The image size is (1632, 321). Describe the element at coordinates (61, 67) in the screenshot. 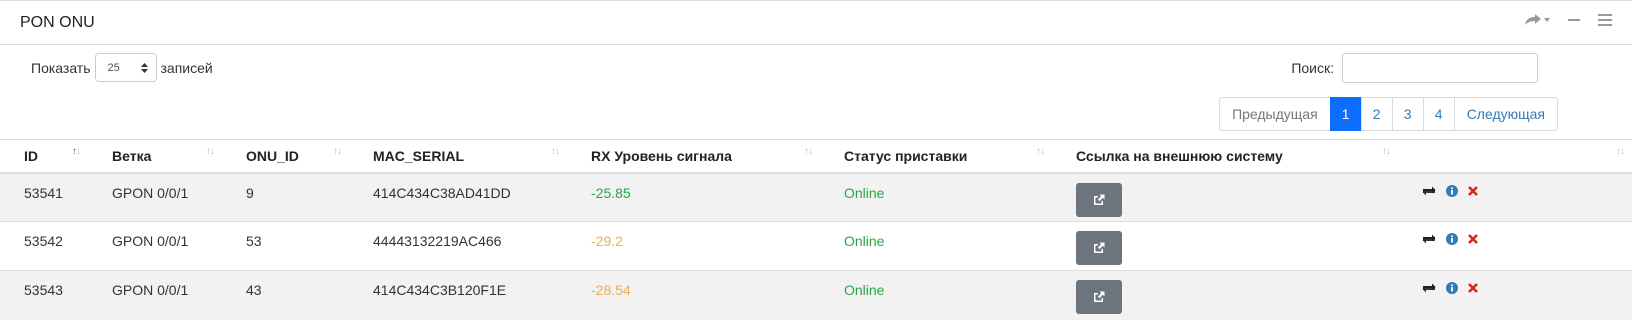

I see `length-prefix: Показать` at that location.